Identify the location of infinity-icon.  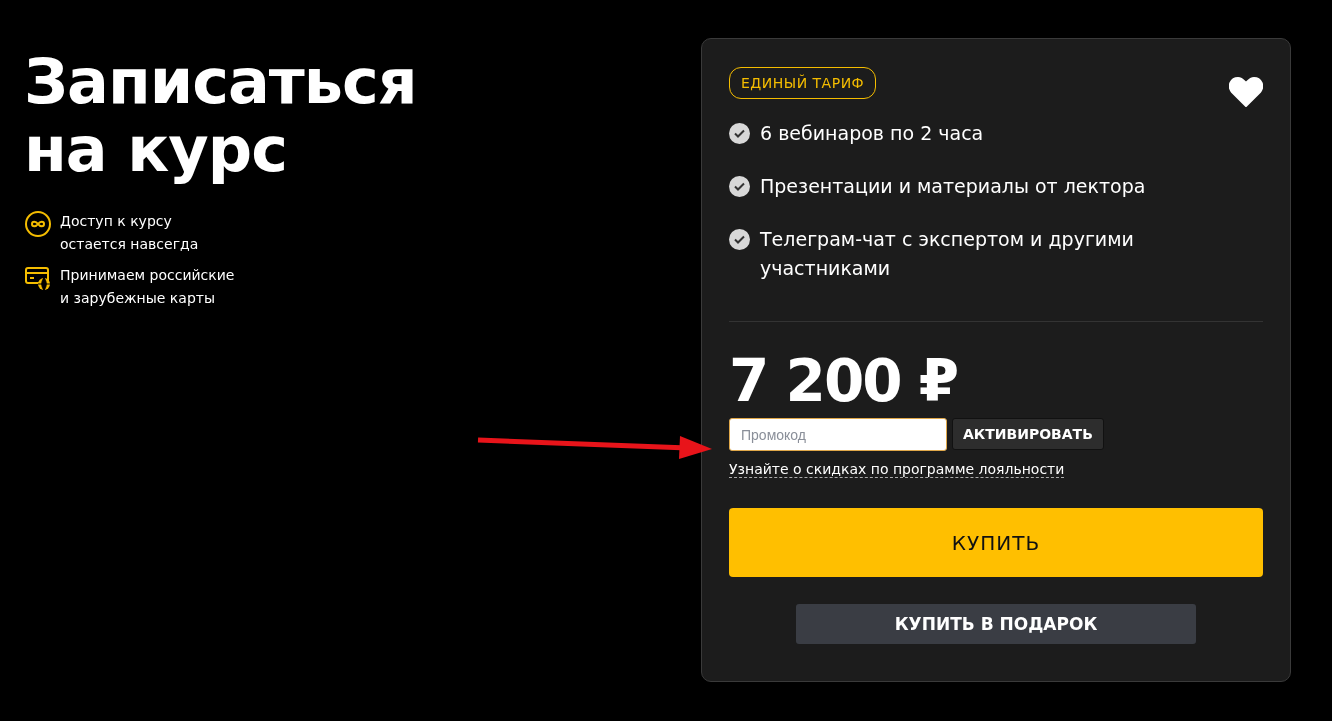
(38, 224).